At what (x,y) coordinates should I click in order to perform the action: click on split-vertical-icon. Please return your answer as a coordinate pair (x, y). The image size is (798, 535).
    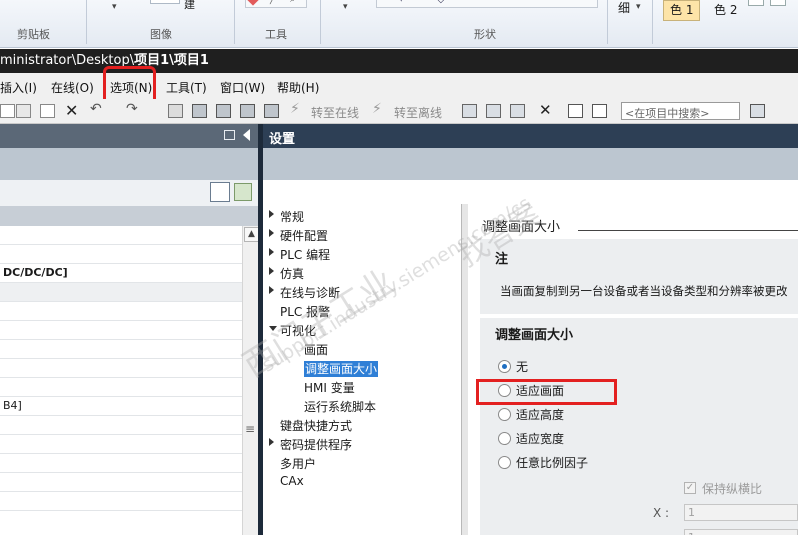
    Looking at the image, I should click on (599, 111).